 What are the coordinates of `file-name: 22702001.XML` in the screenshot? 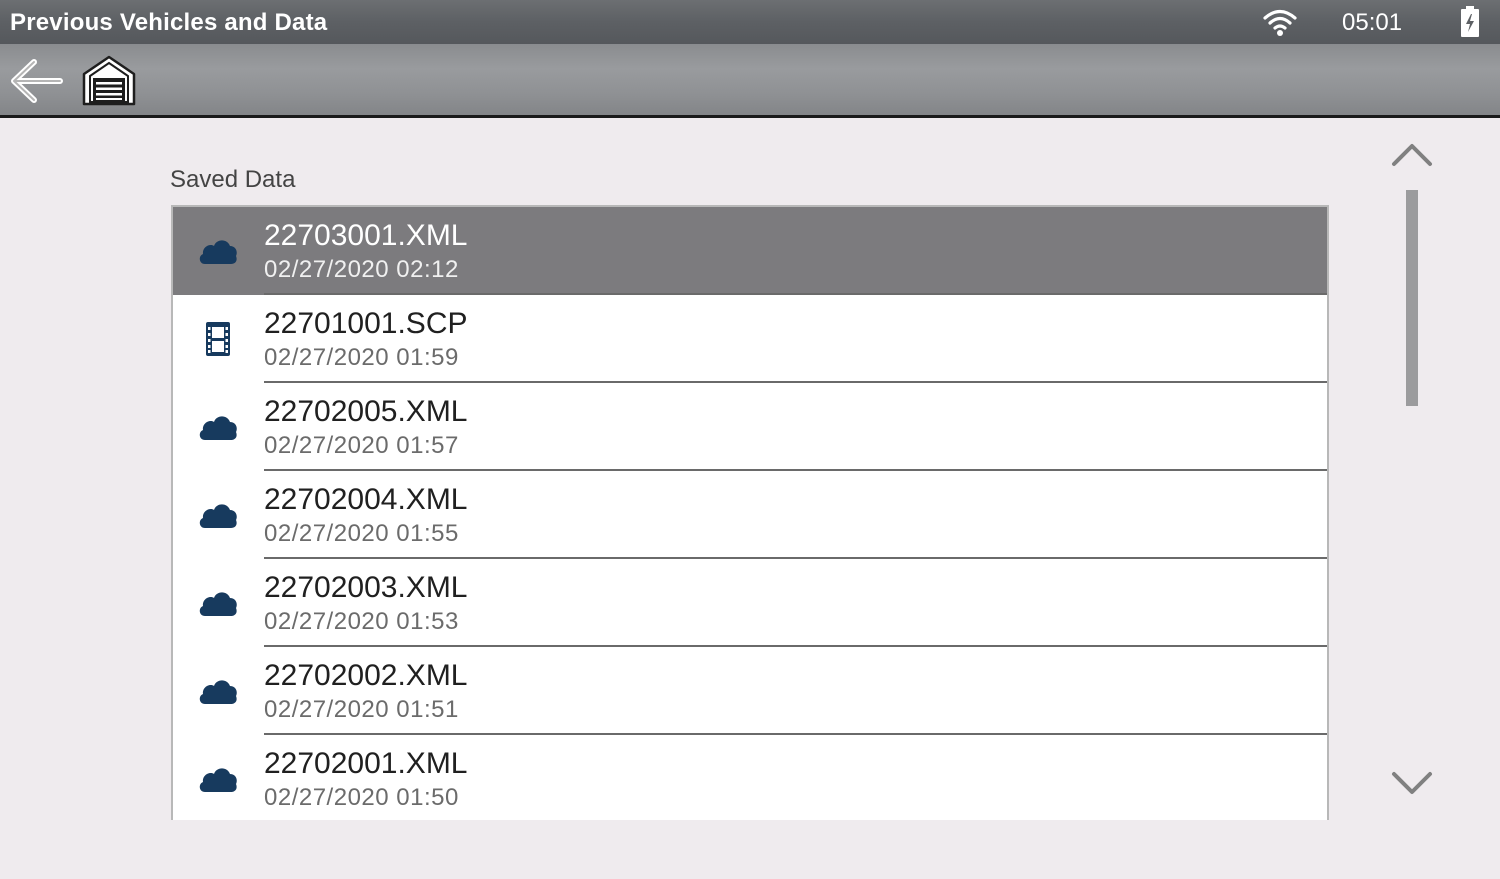 It's located at (366, 763).